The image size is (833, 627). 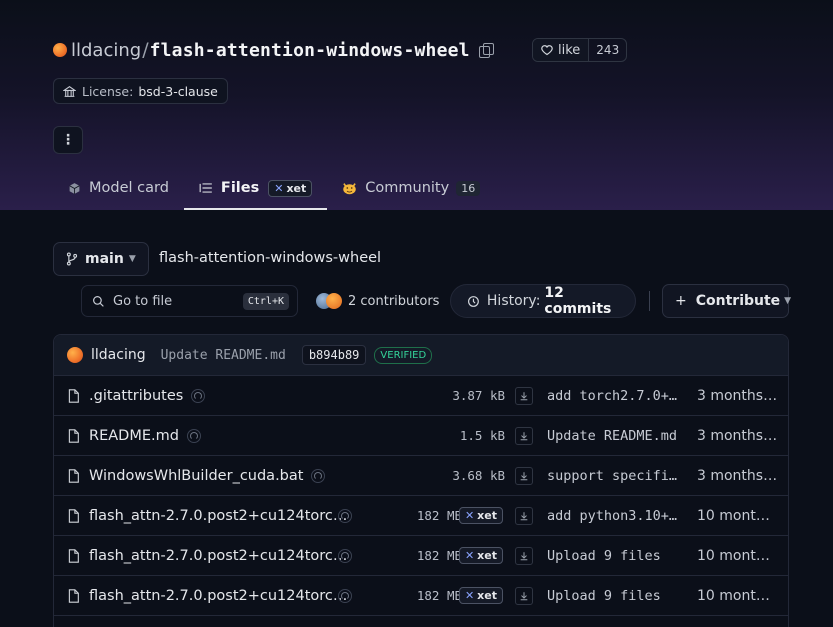 What do you see at coordinates (649, 301) in the screenshot?
I see `toolbar-divider` at bounding box center [649, 301].